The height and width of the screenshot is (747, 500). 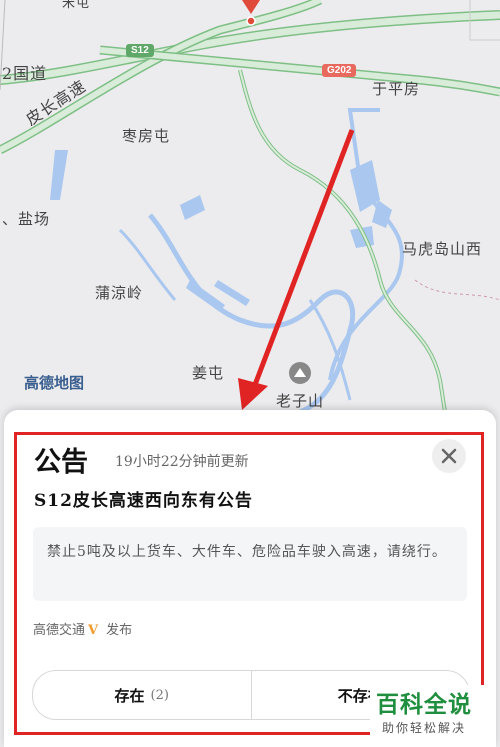 I want to click on watermark-title: 百科全说, so click(x=424, y=704).